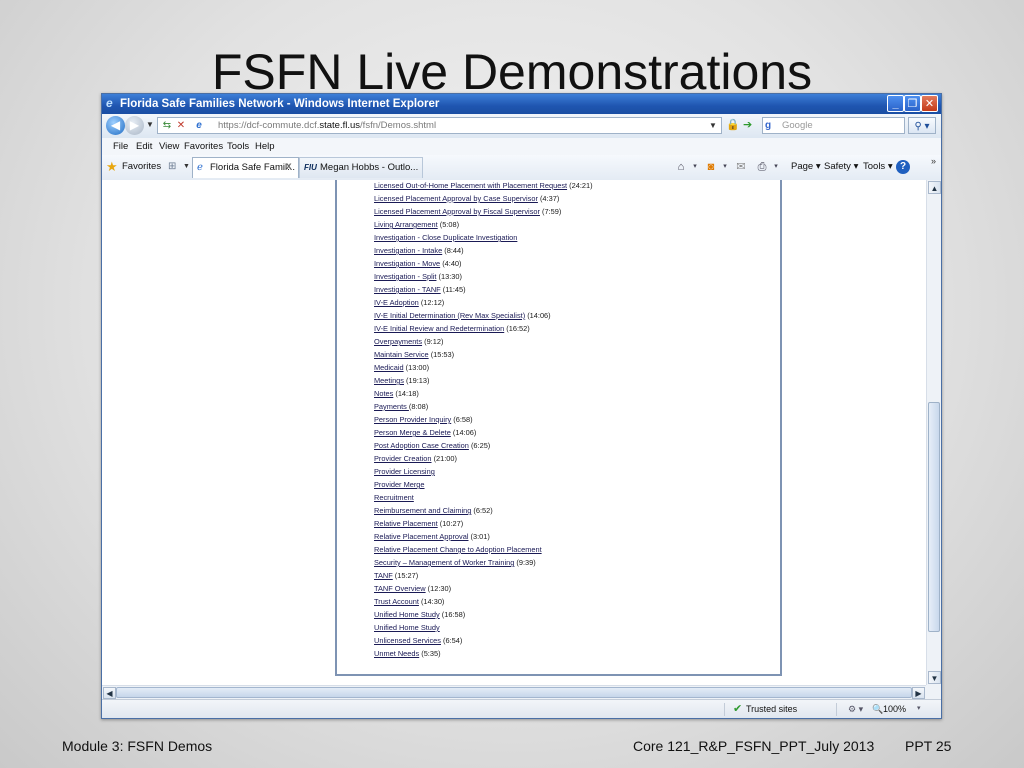 This screenshot has width=1024, height=768. What do you see at coordinates (713, 125) in the screenshot?
I see `url-dropdown-icon: ▼` at bounding box center [713, 125].